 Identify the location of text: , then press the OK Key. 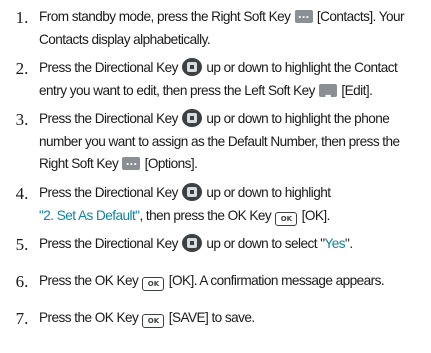
(205, 215).